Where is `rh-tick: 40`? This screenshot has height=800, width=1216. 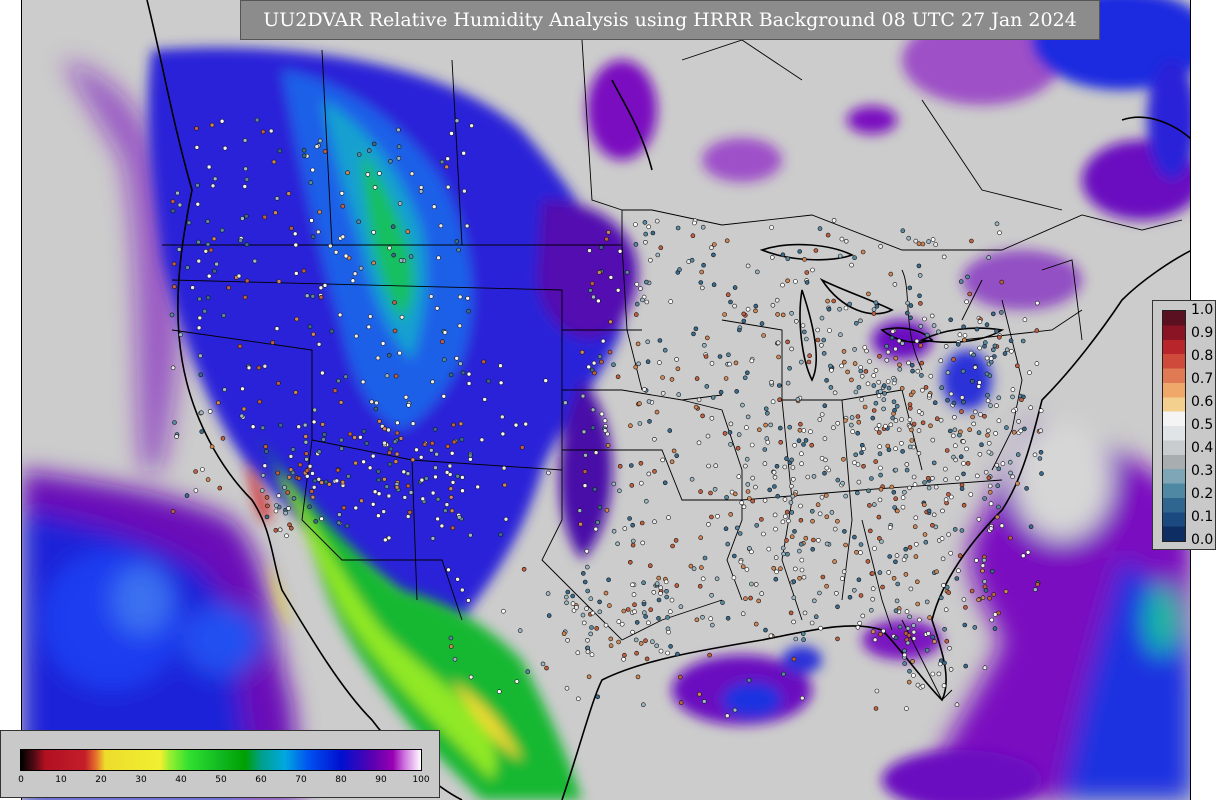
rh-tick: 40 is located at coordinates (181, 780).